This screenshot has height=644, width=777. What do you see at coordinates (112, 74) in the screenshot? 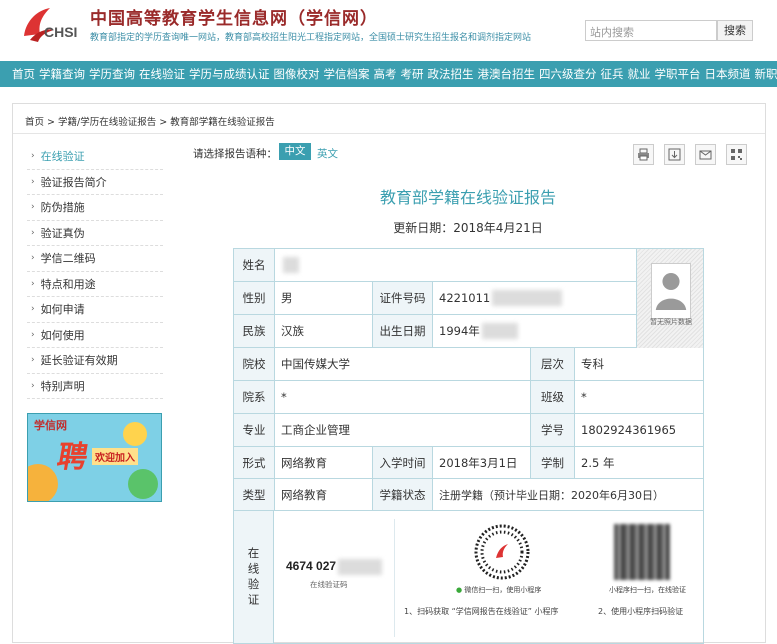
I see `nav-item: 学历查询` at bounding box center [112, 74].